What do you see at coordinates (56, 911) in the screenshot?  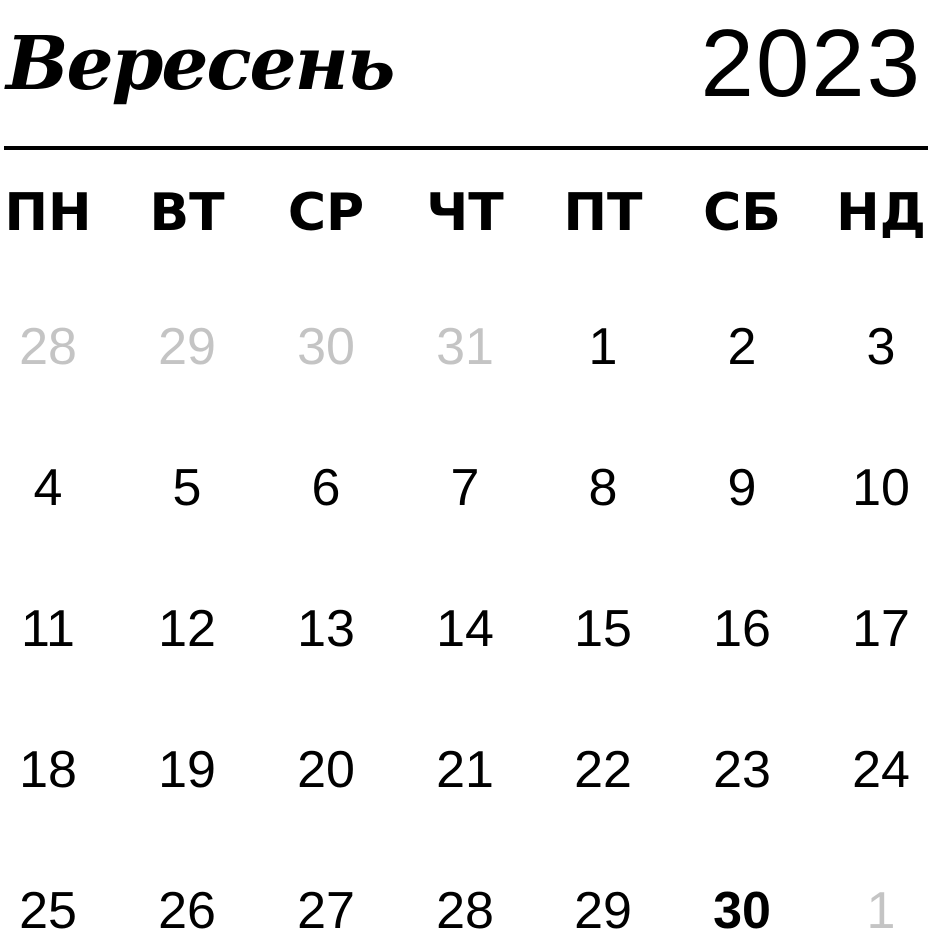 I see `day-cell-mon: 25` at bounding box center [56, 911].